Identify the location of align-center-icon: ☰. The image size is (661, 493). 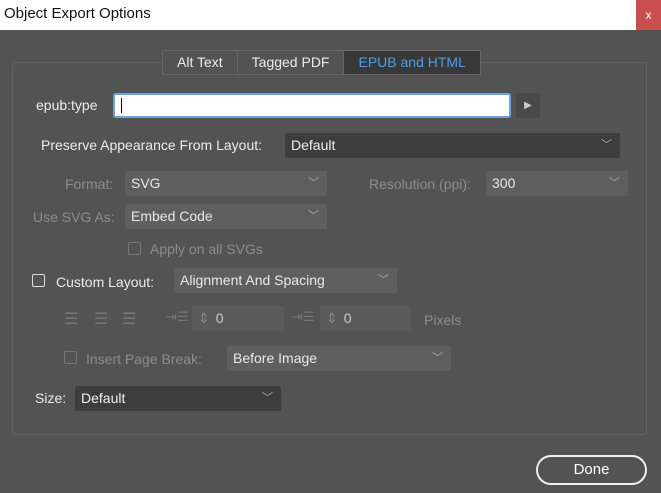
(101, 319).